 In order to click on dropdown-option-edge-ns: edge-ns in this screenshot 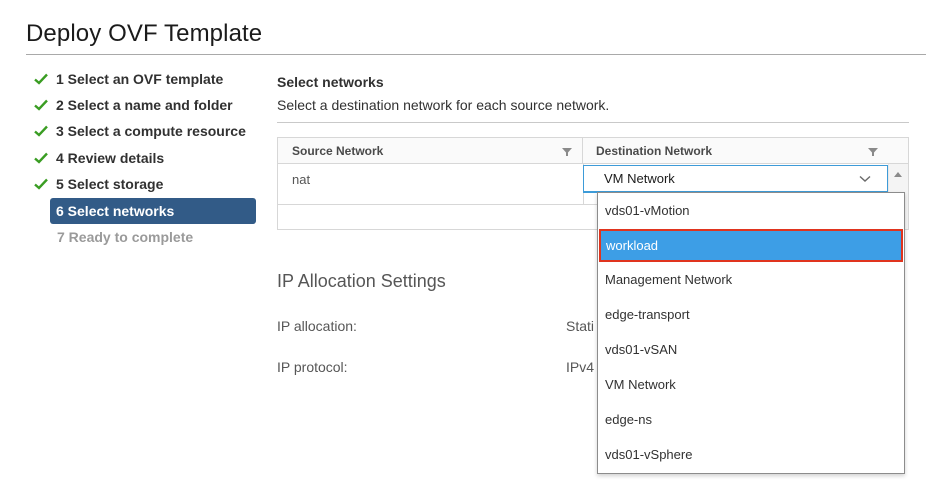, I will do `click(751, 419)`.